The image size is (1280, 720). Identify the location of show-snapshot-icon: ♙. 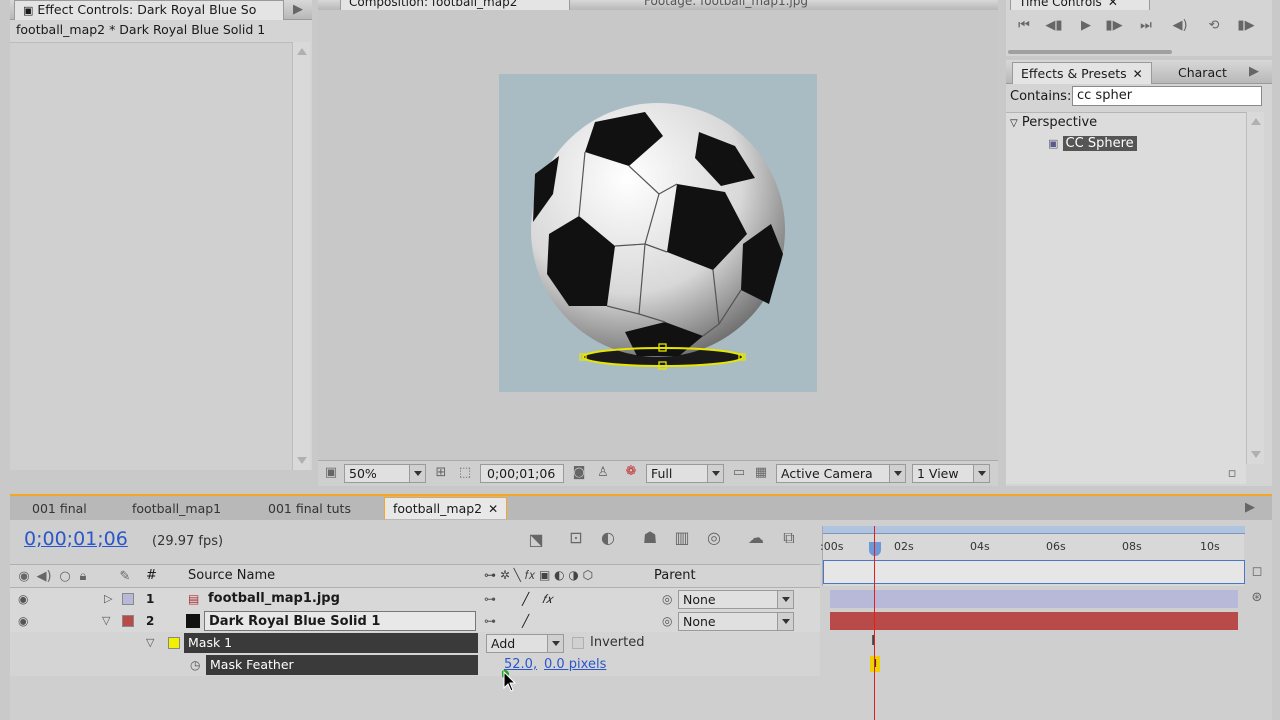
(603, 473).